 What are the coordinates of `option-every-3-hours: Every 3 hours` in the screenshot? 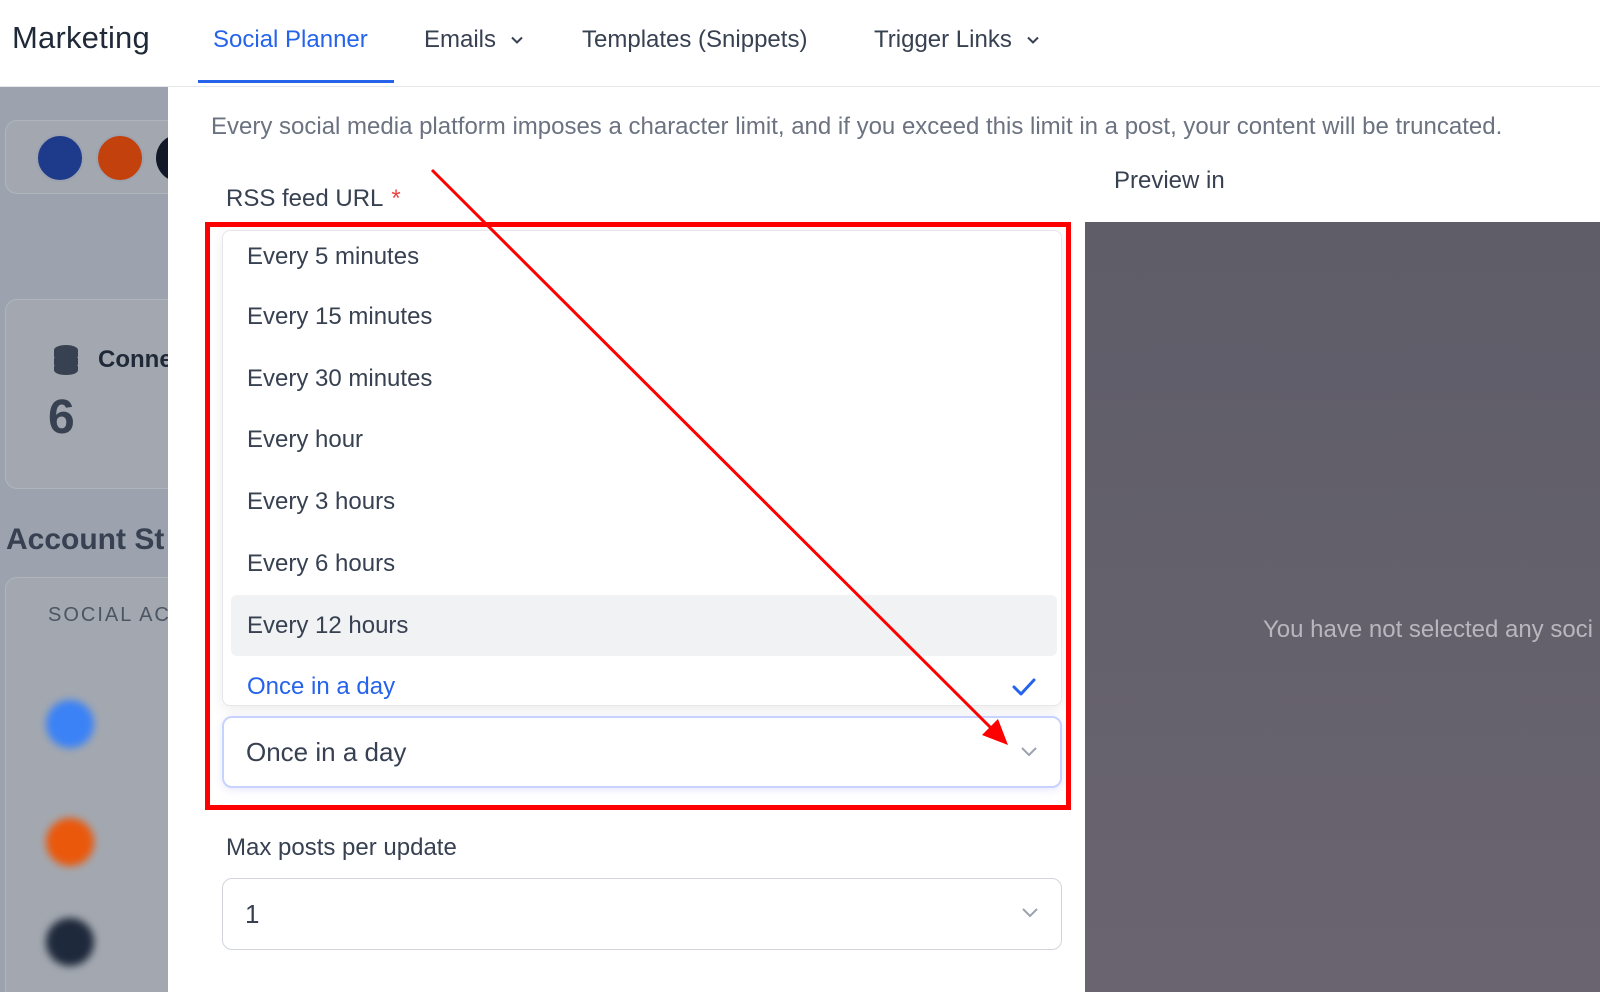 It's located at (644, 501).